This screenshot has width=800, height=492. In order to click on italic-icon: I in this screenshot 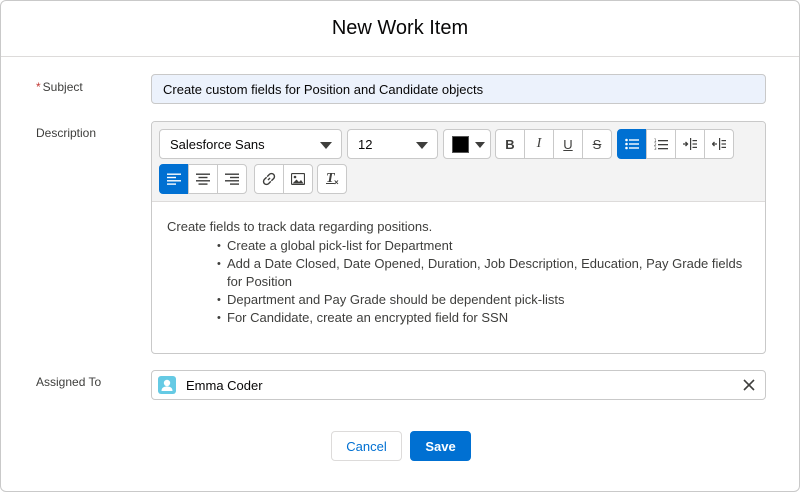, I will do `click(539, 143)`.